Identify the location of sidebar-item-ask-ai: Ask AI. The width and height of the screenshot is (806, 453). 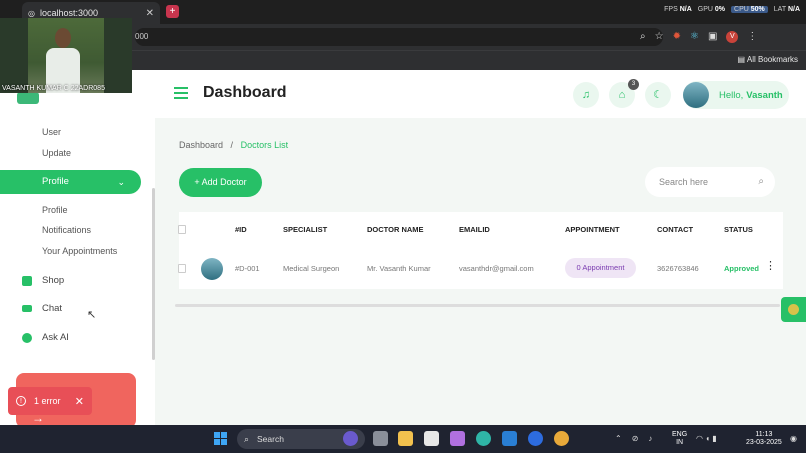
(45, 337).